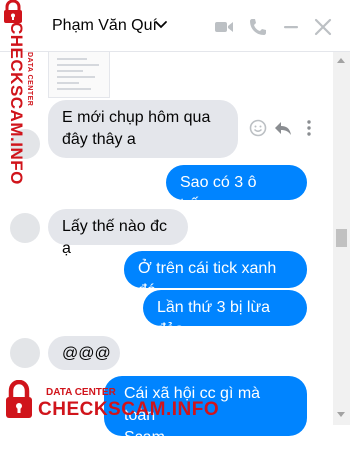  Describe the element at coordinates (236, 189) in the screenshot. I see `message-outgoing: Sao có 3 ô trống` at that location.